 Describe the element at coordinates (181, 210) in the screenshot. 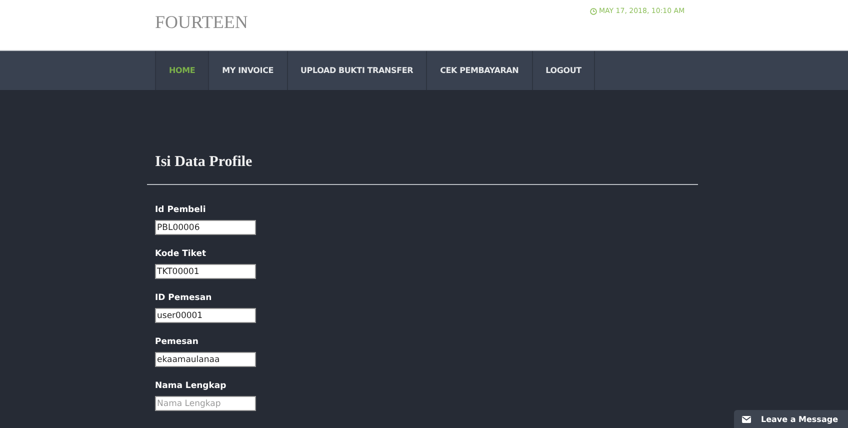

I see `field-label: Id Pembeli` at that location.